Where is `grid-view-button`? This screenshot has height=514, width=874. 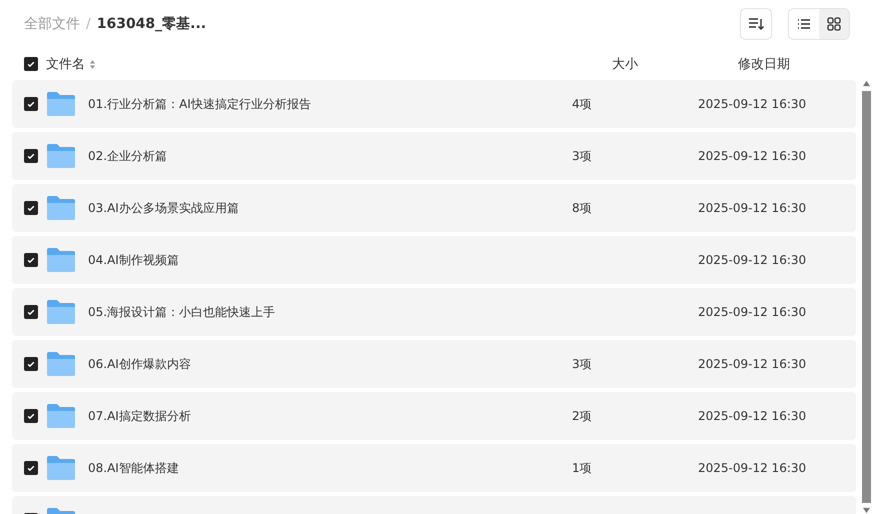 grid-view-button is located at coordinates (834, 24).